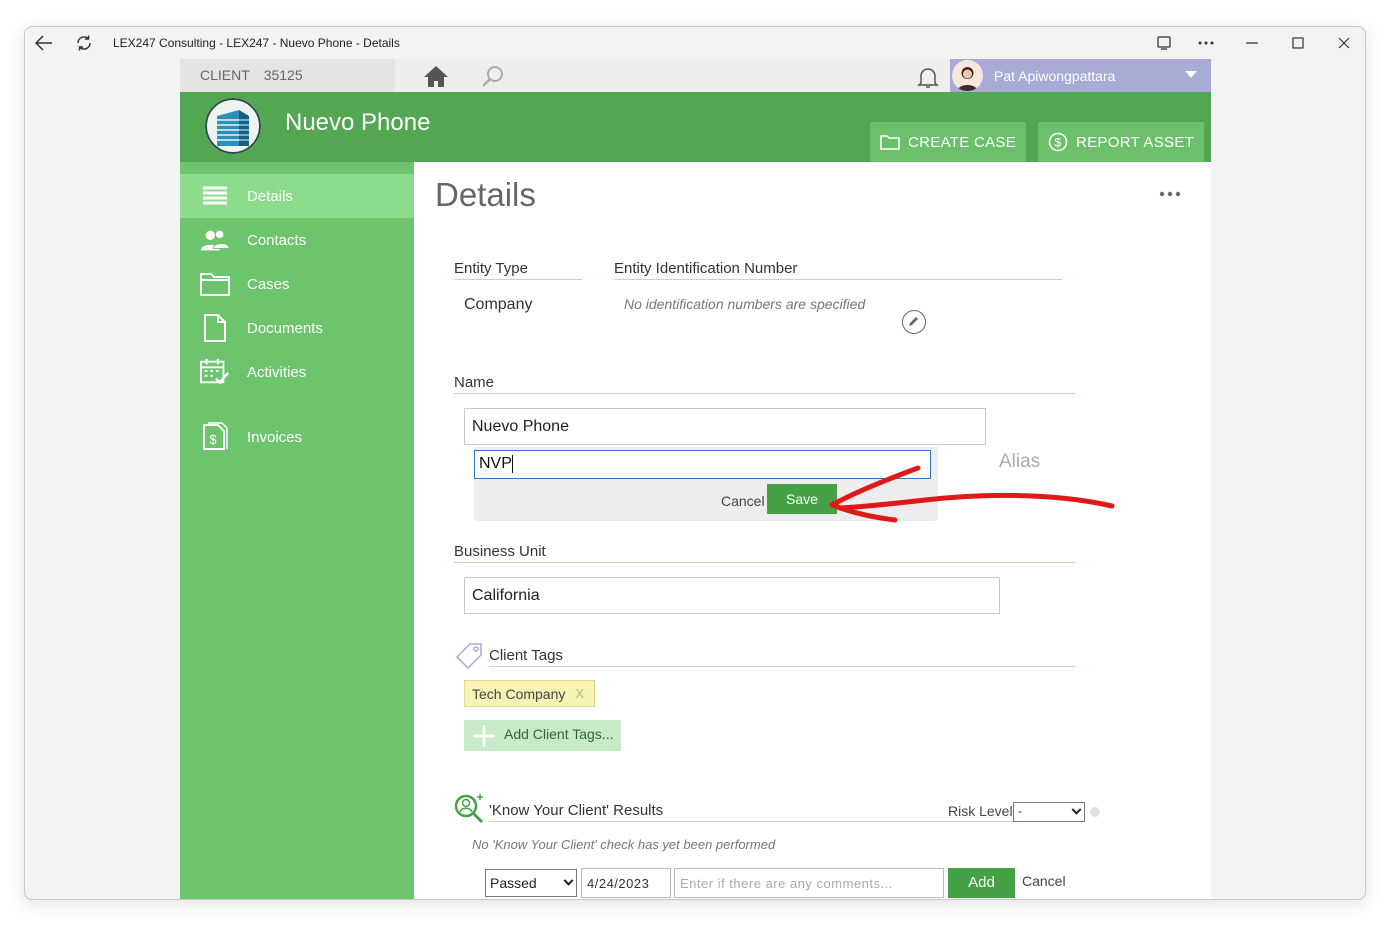 This screenshot has height=925, width=1390. Describe the element at coordinates (702, 464) in the screenshot. I see `alias-field: NVP` at that location.